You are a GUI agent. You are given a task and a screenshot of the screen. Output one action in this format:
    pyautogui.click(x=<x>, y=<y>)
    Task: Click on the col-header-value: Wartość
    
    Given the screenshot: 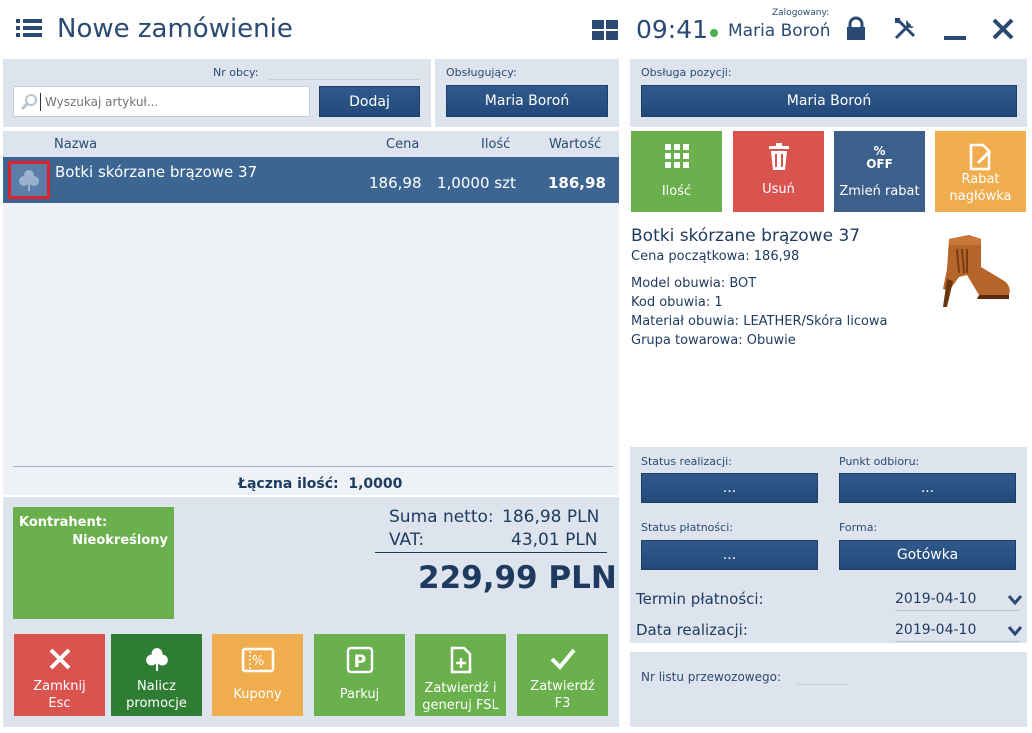 What is the action you would take?
    pyautogui.click(x=575, y=144)
    